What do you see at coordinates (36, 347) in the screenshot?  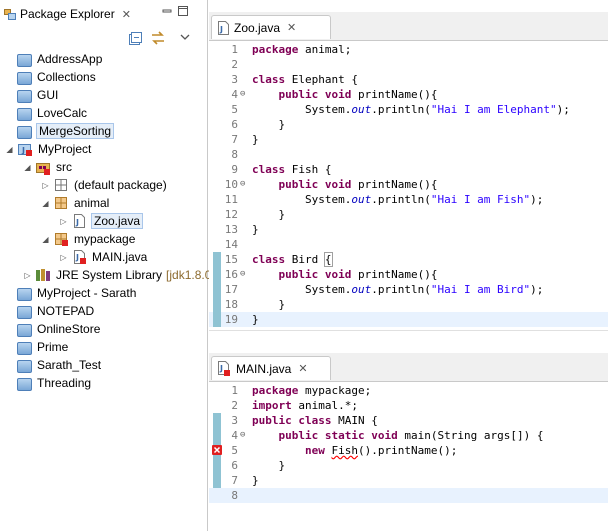 I see `tree-item: Prime` at bounding box center [36, 347].